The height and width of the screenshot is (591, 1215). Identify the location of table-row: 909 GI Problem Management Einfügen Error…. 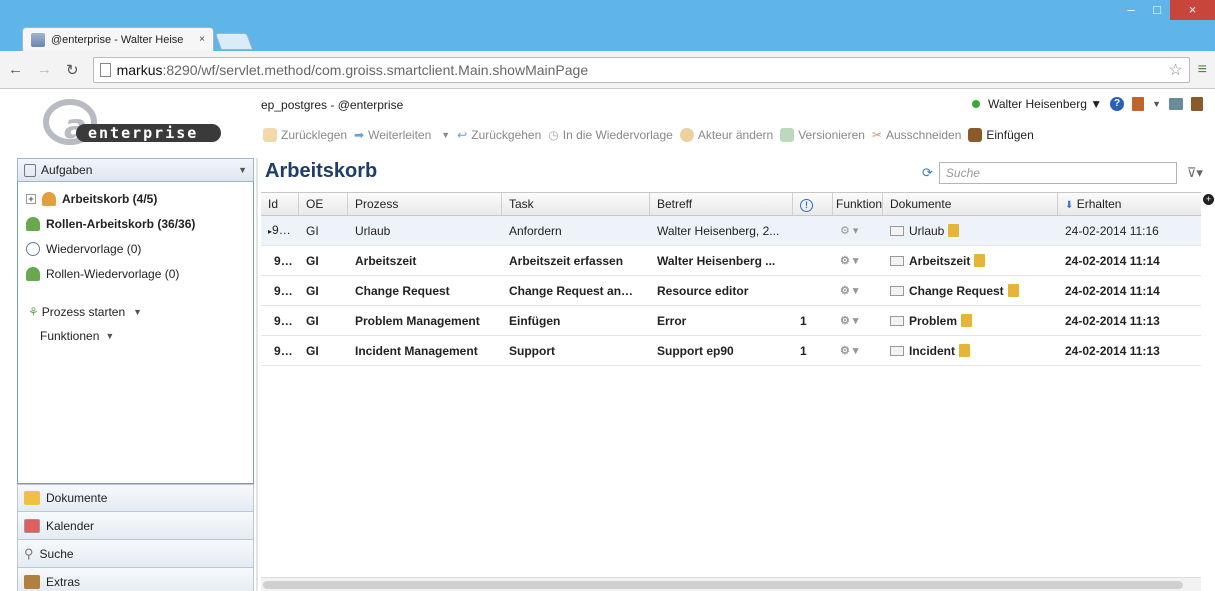
(731, 321).